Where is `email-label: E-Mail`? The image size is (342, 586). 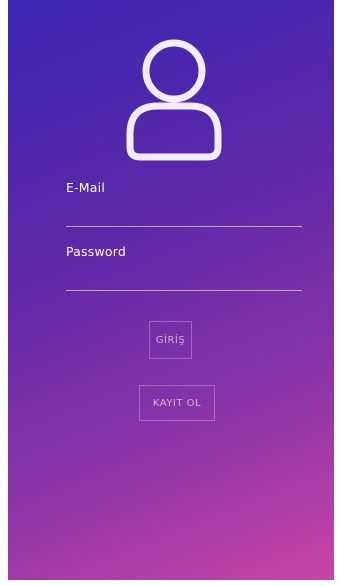
email-label: E-Mail is located at coordinates (85, 187).